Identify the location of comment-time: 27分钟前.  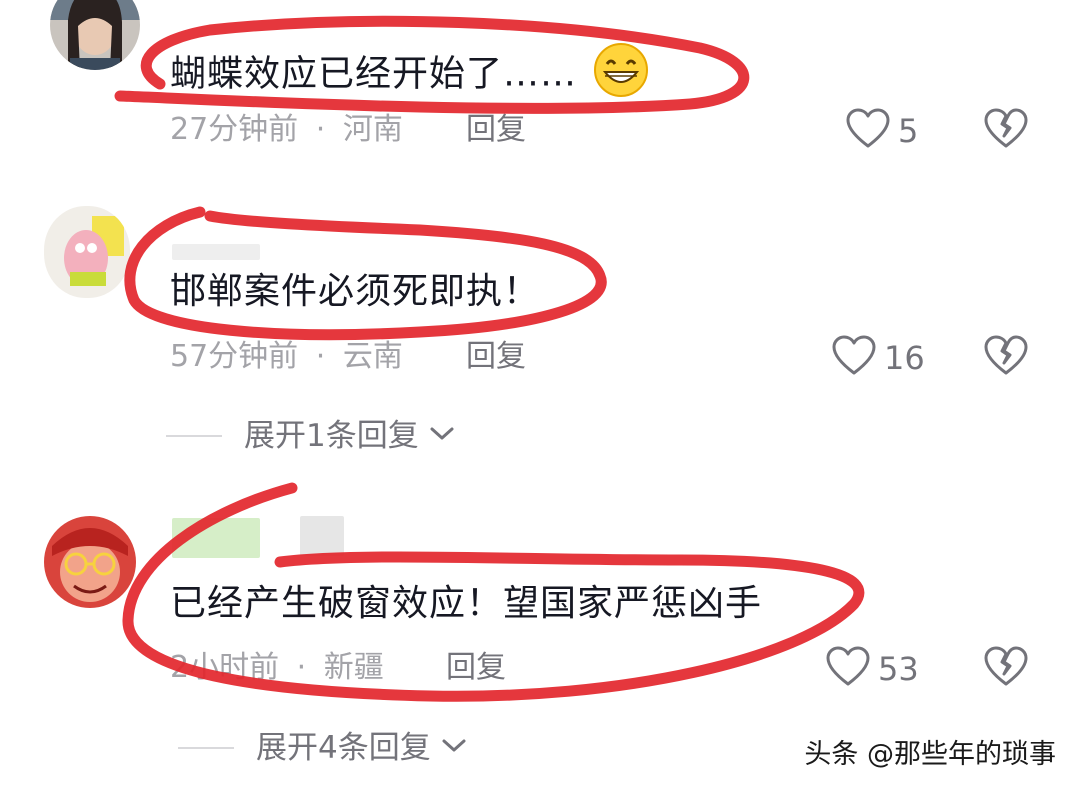
(234, 129).